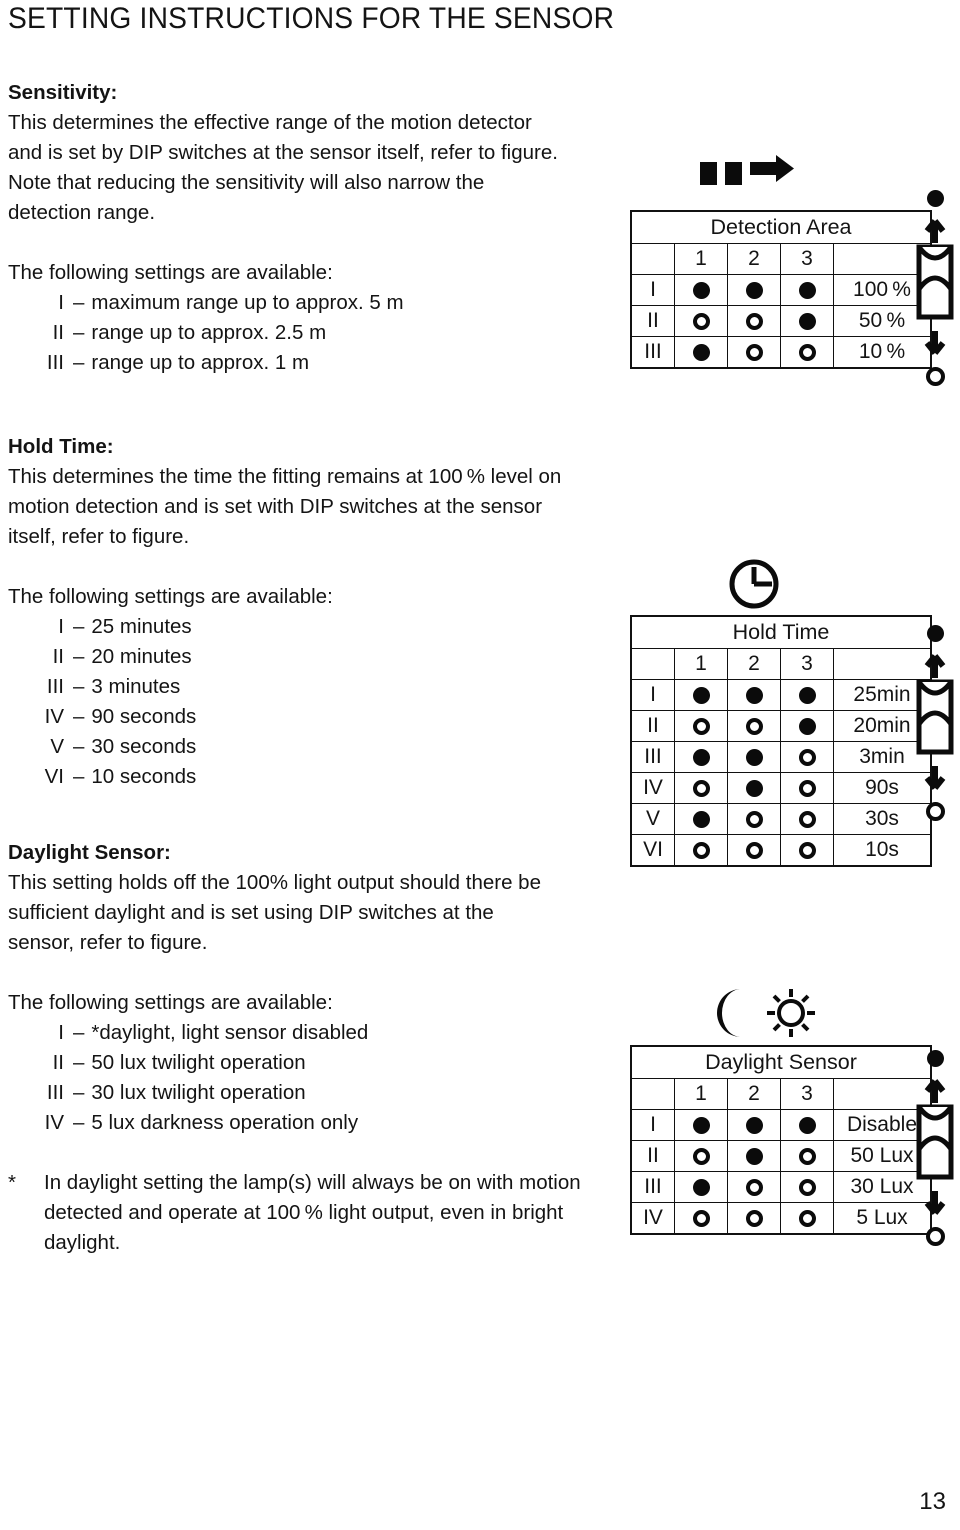 This screenshot has height=1530, width=960. I want to click on list-item: II – range up to approx. 2.5 m, so click(308, 333).